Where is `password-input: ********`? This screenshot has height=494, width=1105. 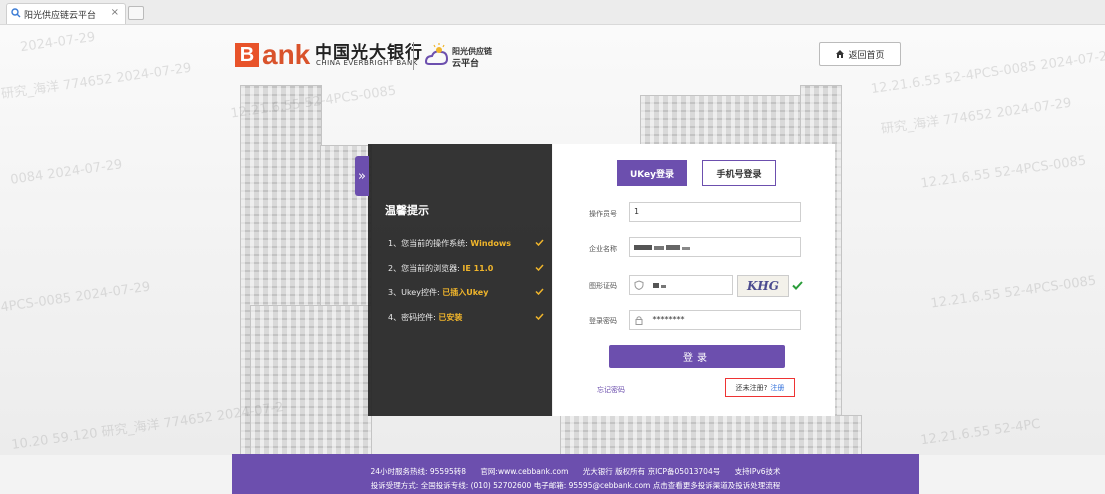 password-input: ******** is located at coordinates (715, 320).